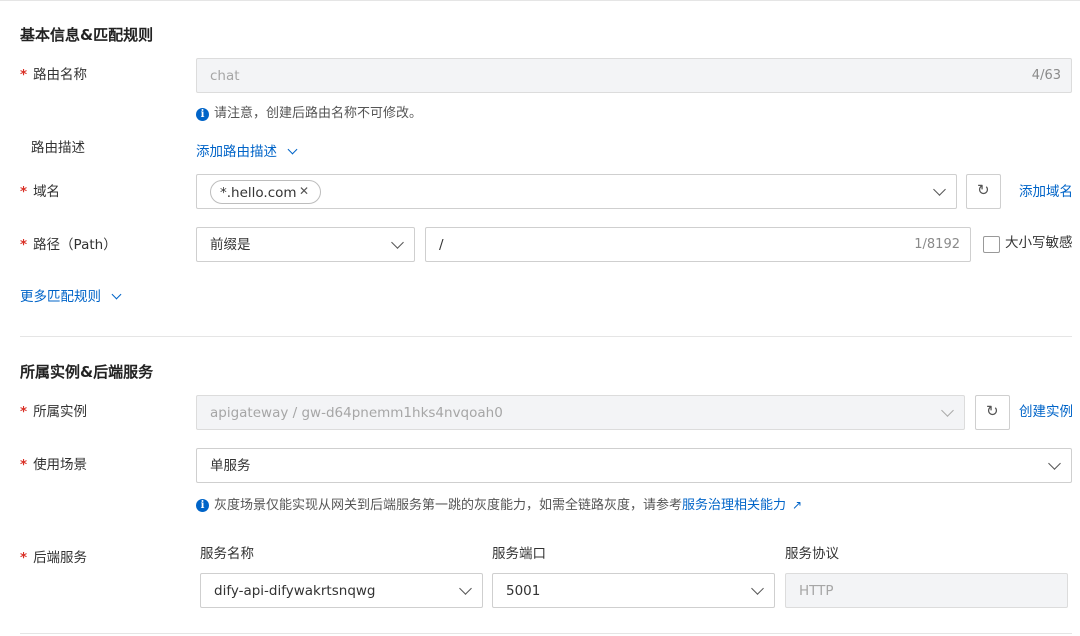 This screenshot has width=1080, height=636. Describe the element at coordinates (937, 244) in the screenshot. I see `path-count: 1/8192` at that location.